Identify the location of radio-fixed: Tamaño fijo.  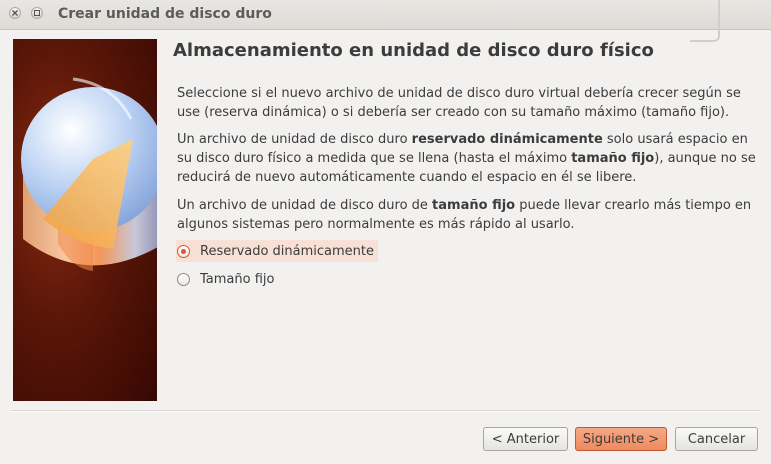
(225, 279).